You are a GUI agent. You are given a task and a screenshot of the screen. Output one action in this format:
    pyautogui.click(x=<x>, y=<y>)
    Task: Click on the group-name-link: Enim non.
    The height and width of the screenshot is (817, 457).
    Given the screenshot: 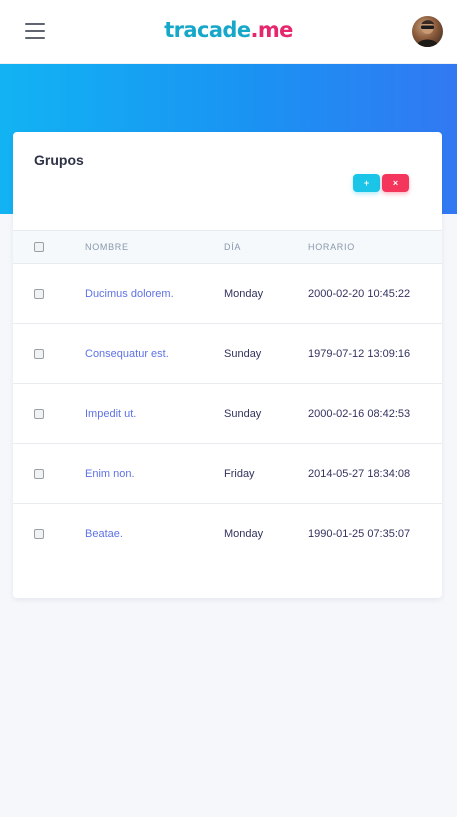 What is the action you would take?
    pyautogui.click(x=110, y=474)
    